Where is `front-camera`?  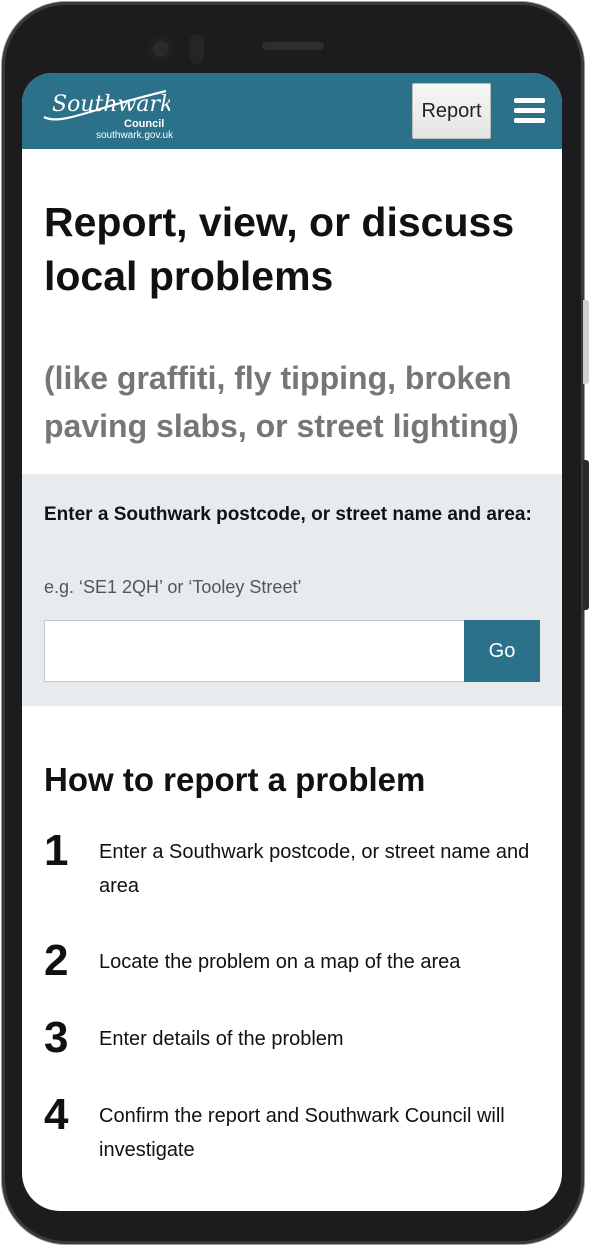
front-camera is located at coordinates (161, 49).